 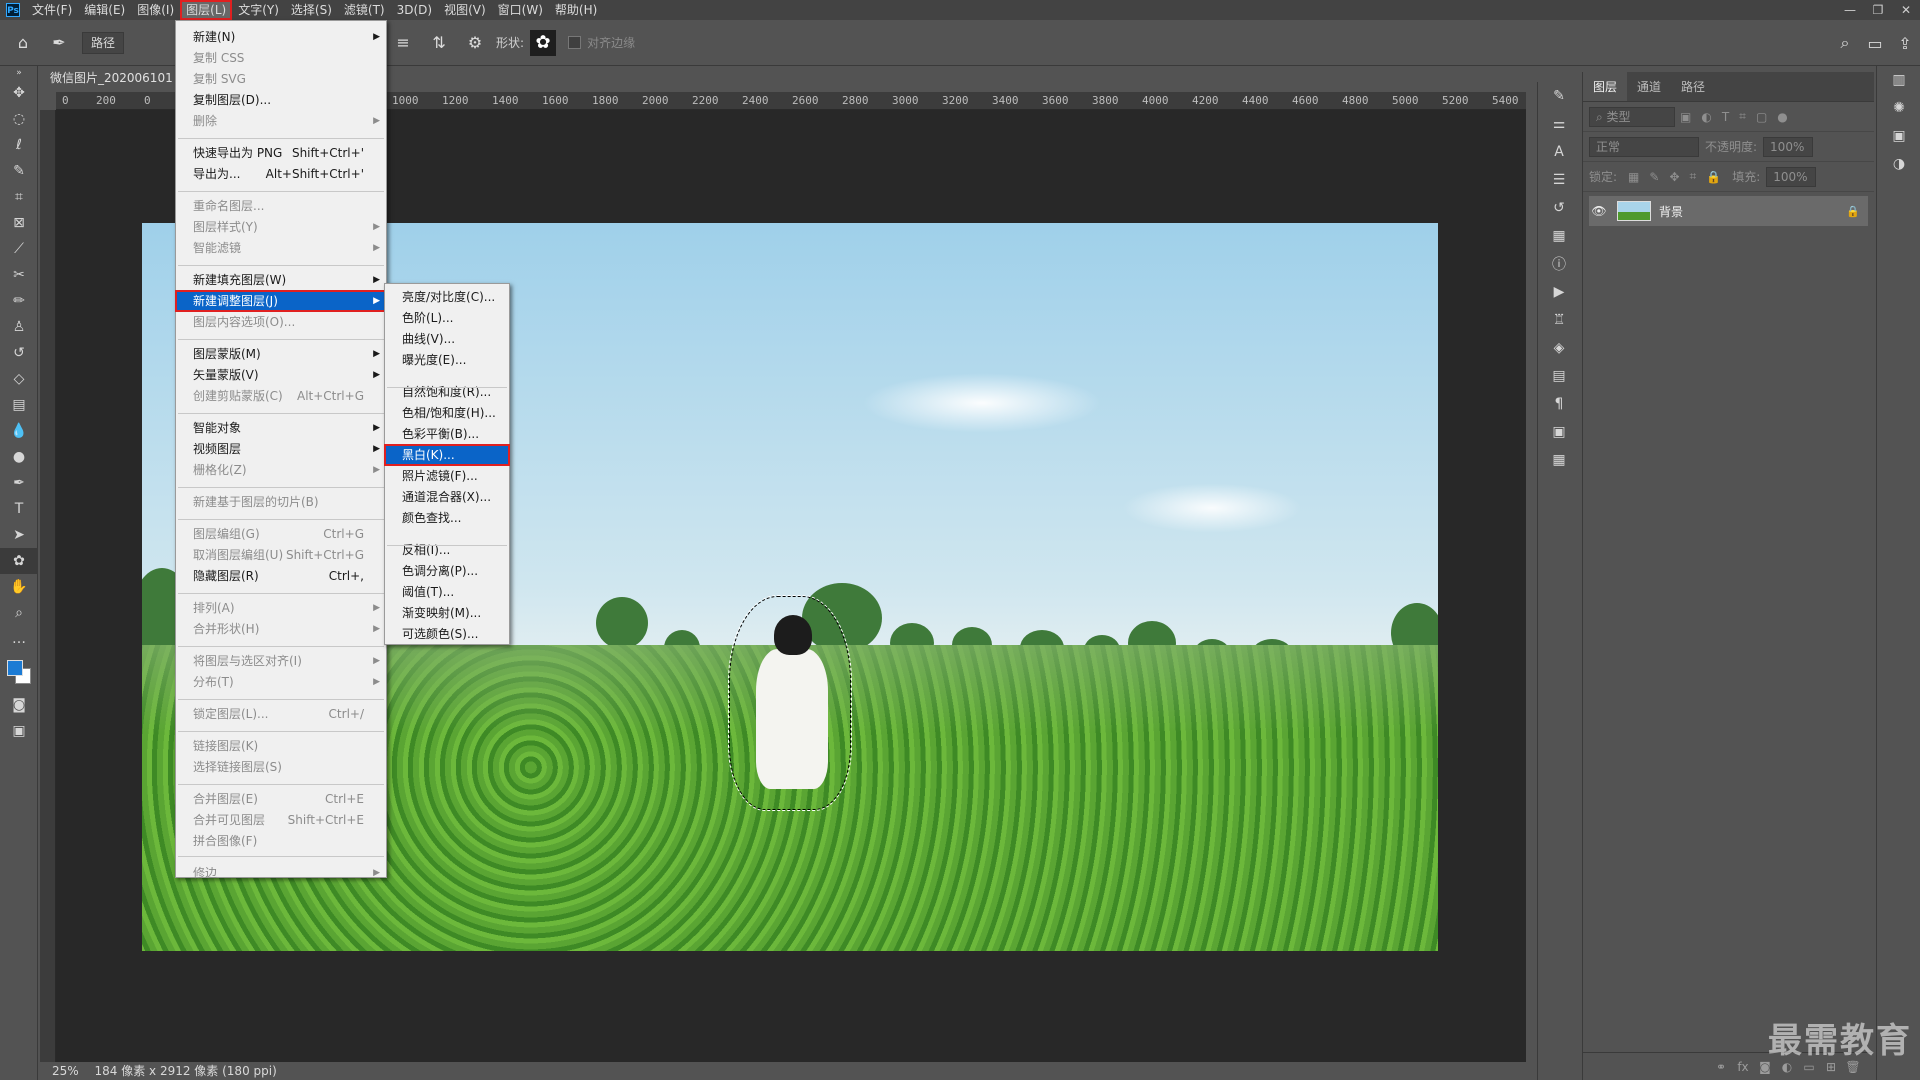 What do you see at coordinates (281, 396) in the screenshot?
I see `layer-menu-item: 创建剪贴蒙版(C) Alt+Ctrl+G` at bounding box center [281, 396].